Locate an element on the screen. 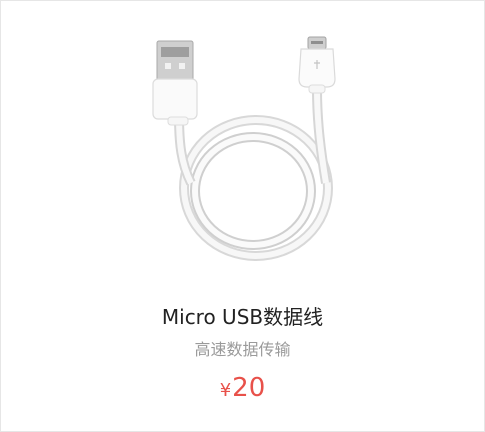 The width and height of the screenshot is (485, 432). price-value: 20 is located at coordinates (249, 388).